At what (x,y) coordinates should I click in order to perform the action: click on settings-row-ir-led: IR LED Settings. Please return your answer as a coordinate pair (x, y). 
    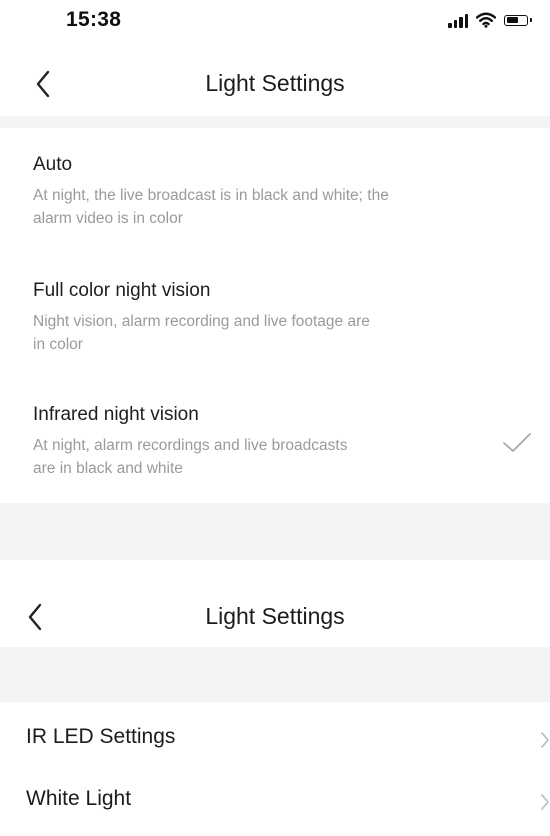
    Looking at the image, I should click on (275, 740).